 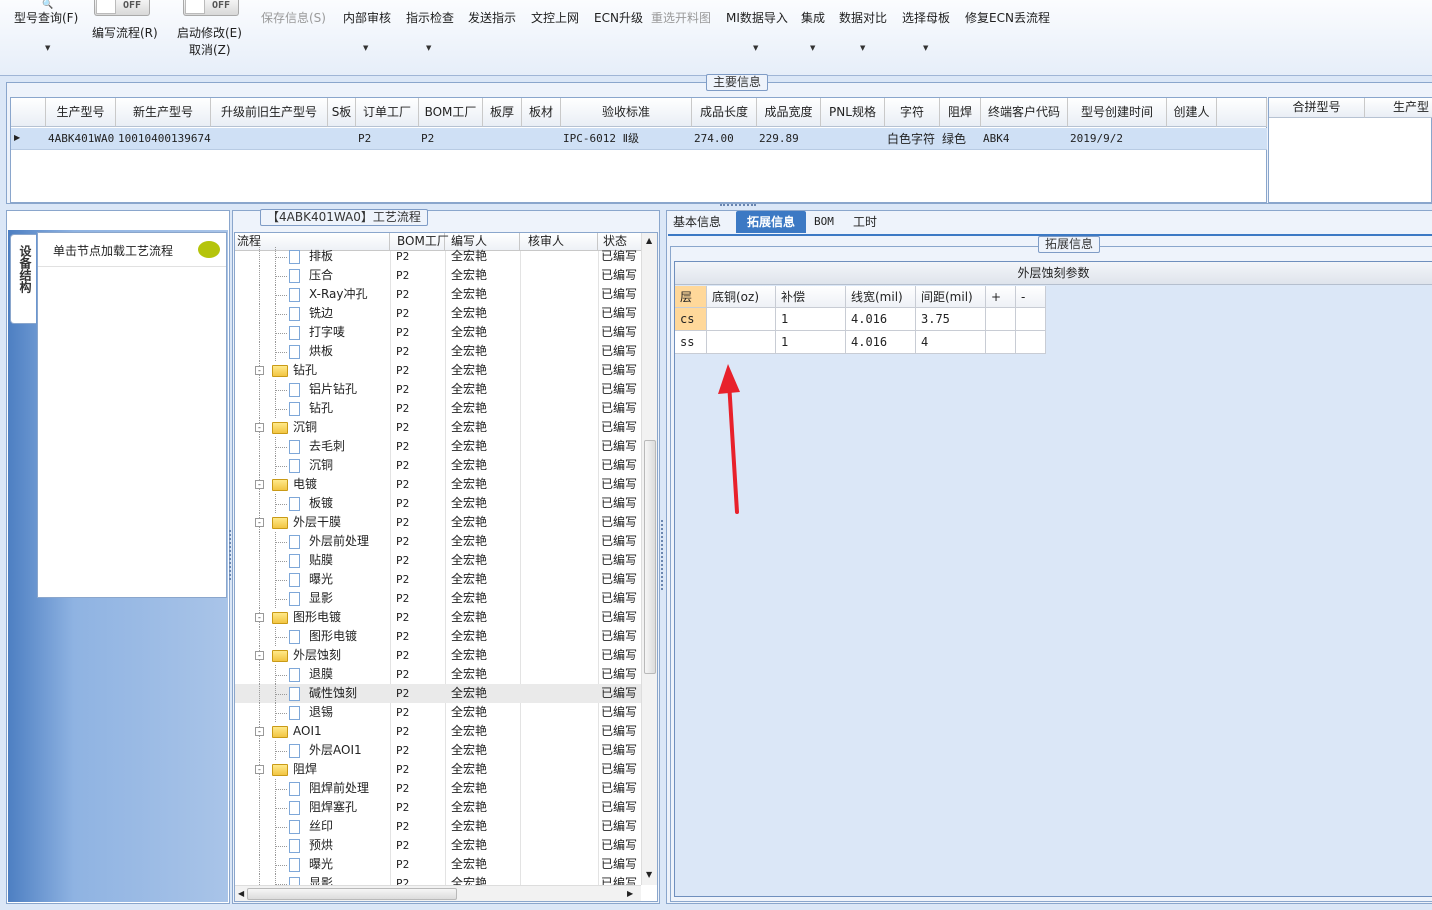 I want to click on repair-ecn-flow-button: 修复ECN丢流程, so click(x=1007, y=17).